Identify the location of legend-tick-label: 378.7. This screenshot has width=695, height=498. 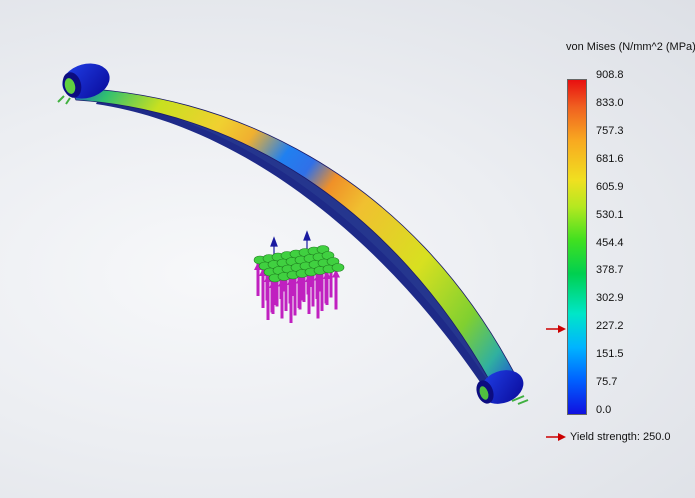
(610, 270).